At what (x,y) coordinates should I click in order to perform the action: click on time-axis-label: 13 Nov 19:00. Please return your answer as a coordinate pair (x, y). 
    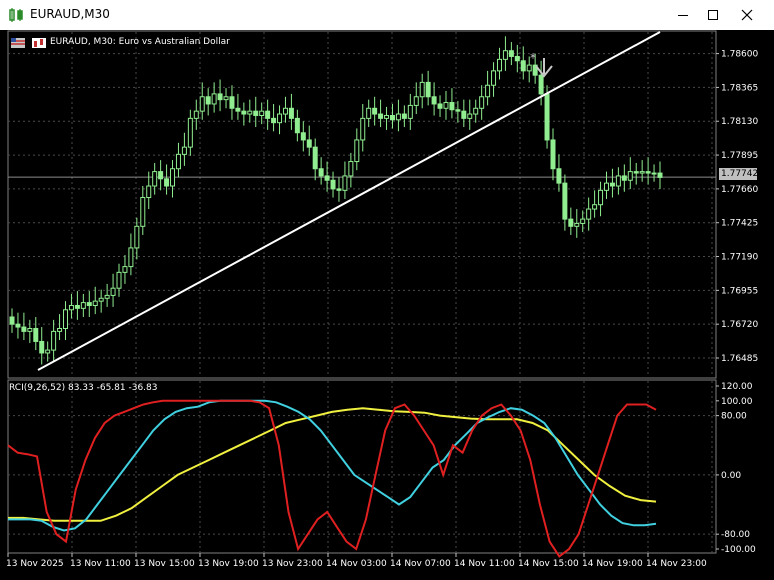
    Looking at the image, I should click on (228, 564).